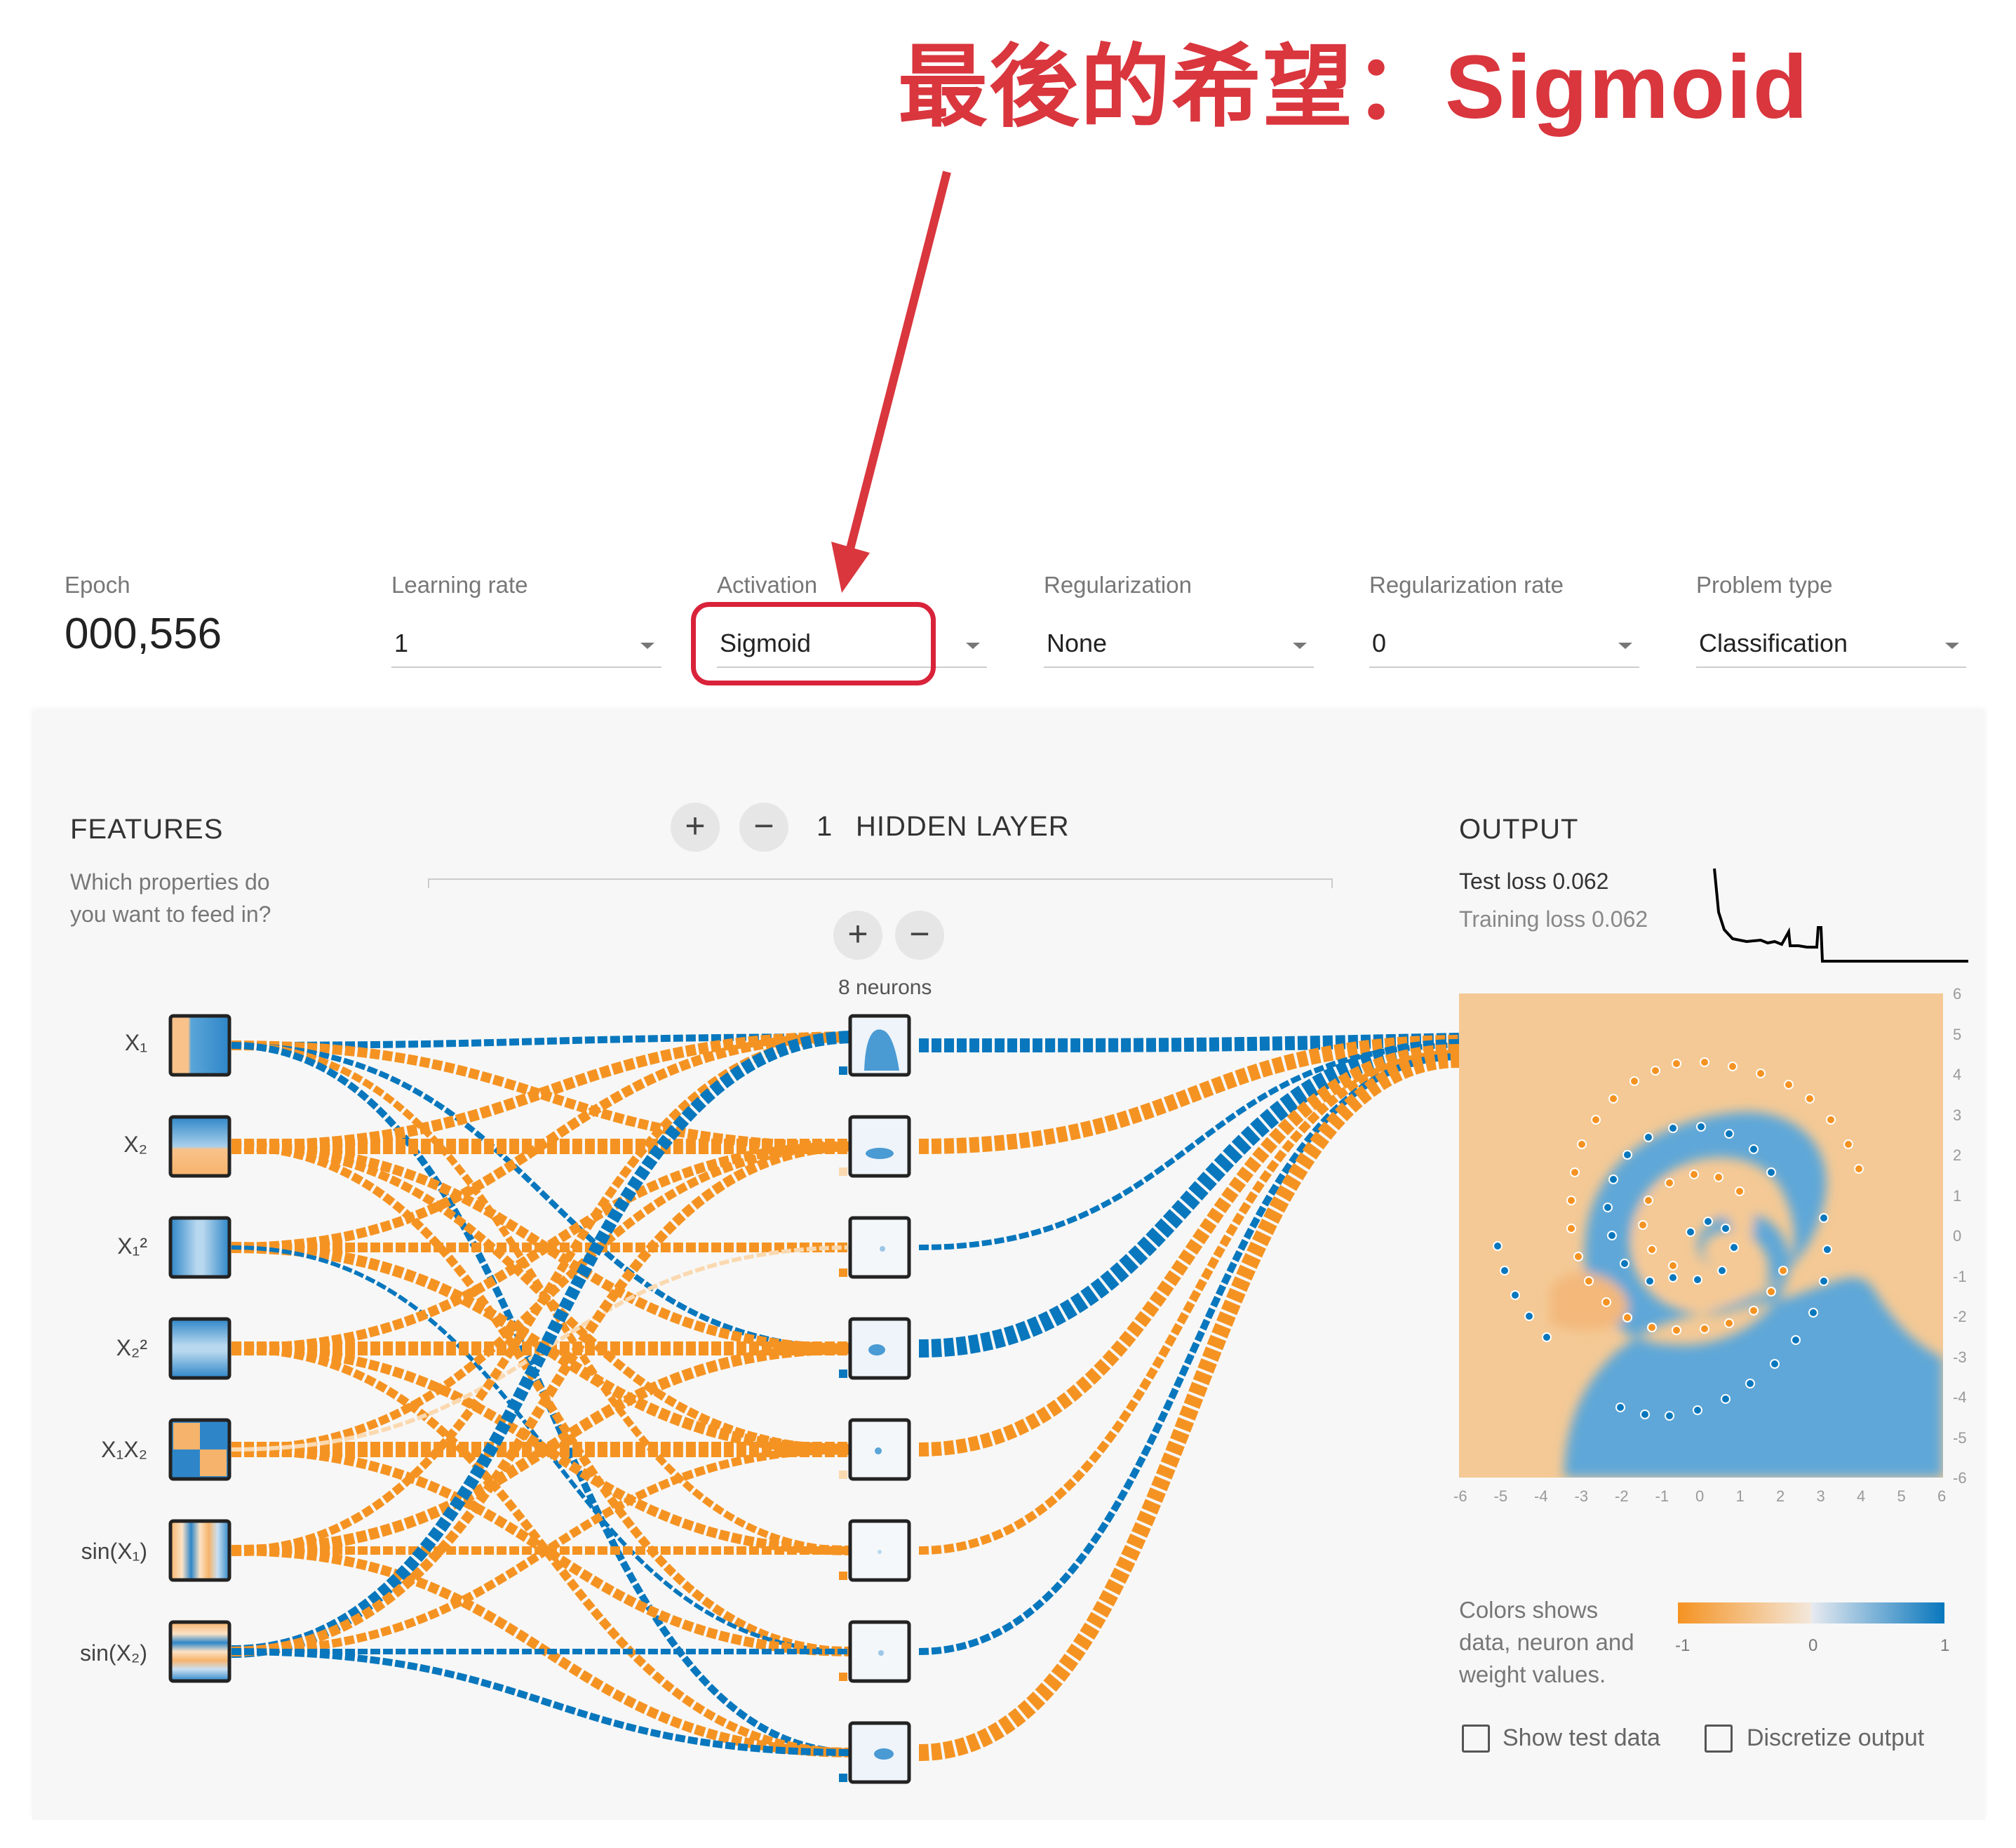 The height and width of the screenshot is (1848, 2016). I want to click on feature-node-x1-squared, so click(200, 1247).